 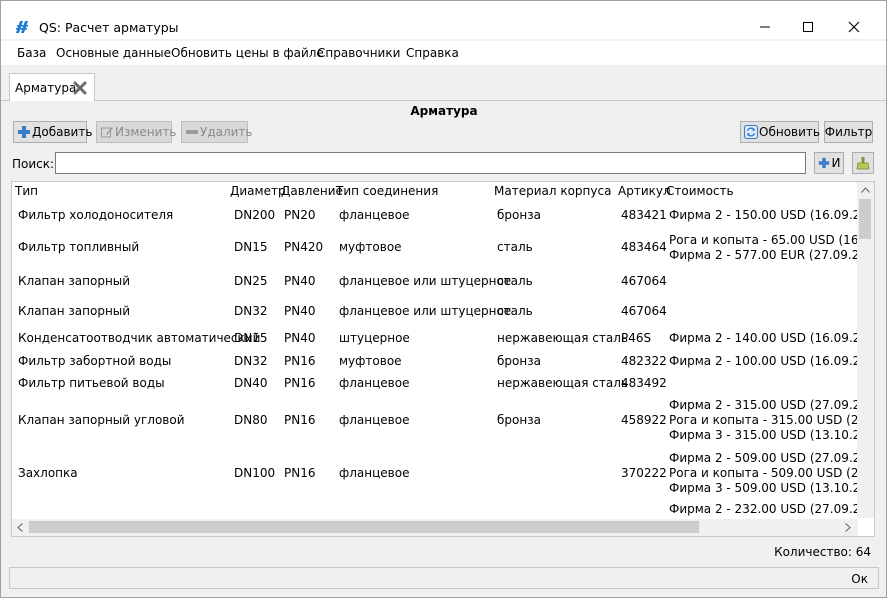 What do you see at coordinates (443, 509) in the screenshot?
I see `table-row: Фирма 2 - 232.00 USD (27.09.2016)` at bounding box center [443, 509].